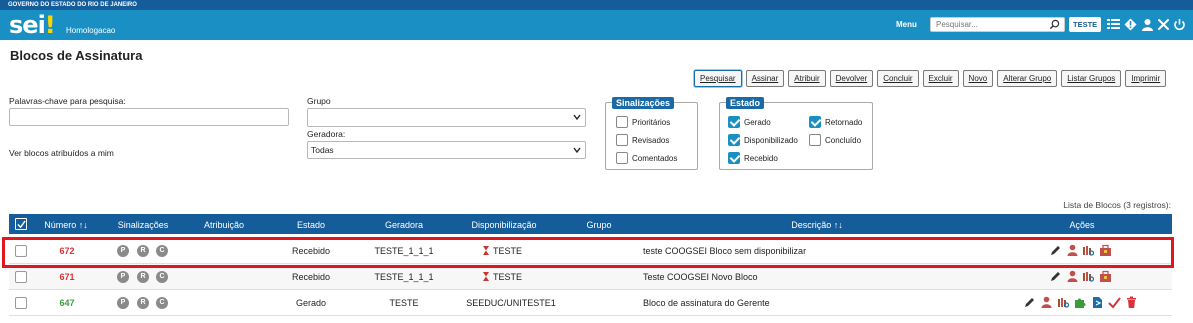 This screenshot has width=1193, height=323. I want to click on prioritarios-checkbox, so click(622, 122).